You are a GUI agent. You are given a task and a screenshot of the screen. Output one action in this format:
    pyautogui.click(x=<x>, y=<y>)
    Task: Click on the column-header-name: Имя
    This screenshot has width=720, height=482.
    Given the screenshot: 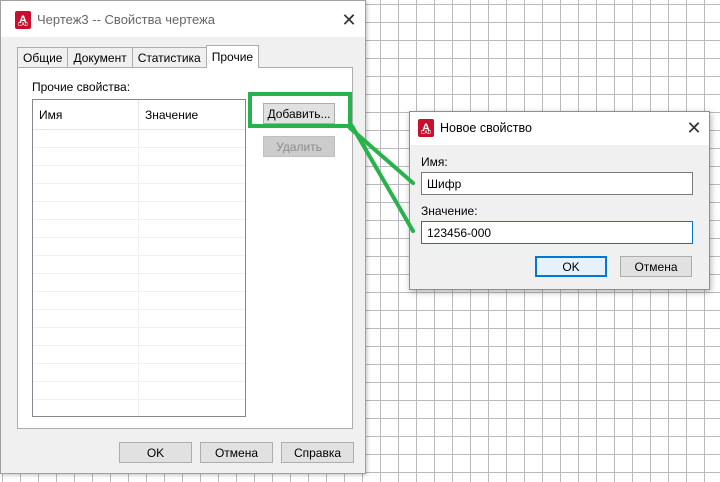 What is the action you would take?
    pyautogui.click(x=86, y=114)
    